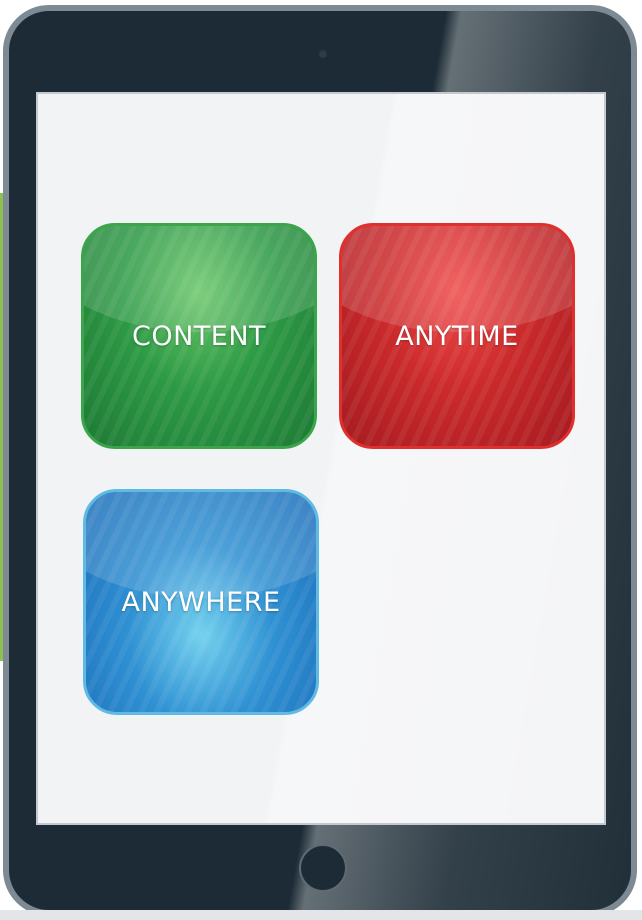  I want to click on anytime-app-tile: ANYTIME, so click(457, 336).